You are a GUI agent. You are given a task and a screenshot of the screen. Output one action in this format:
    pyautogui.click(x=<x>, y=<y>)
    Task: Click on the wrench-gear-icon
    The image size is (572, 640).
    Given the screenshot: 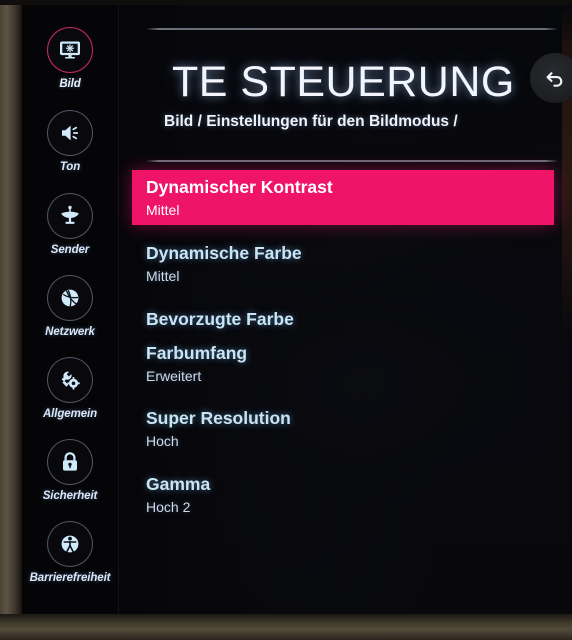 What is the action you would take?
    pyautogui.click(x=70, y=380)
    